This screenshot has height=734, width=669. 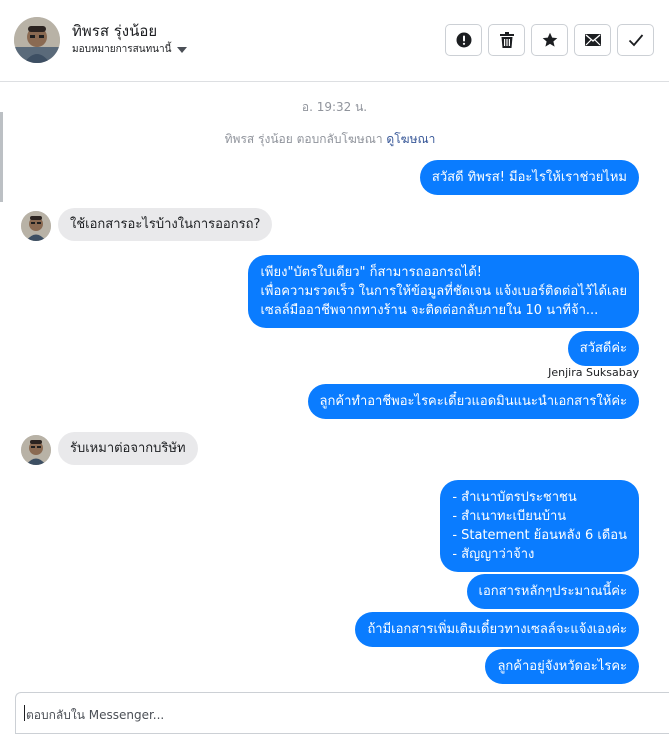 I want to click on message-text: เอกสารหลักๆประมาณนี้ค่ะ, so click(x=552, y=591).